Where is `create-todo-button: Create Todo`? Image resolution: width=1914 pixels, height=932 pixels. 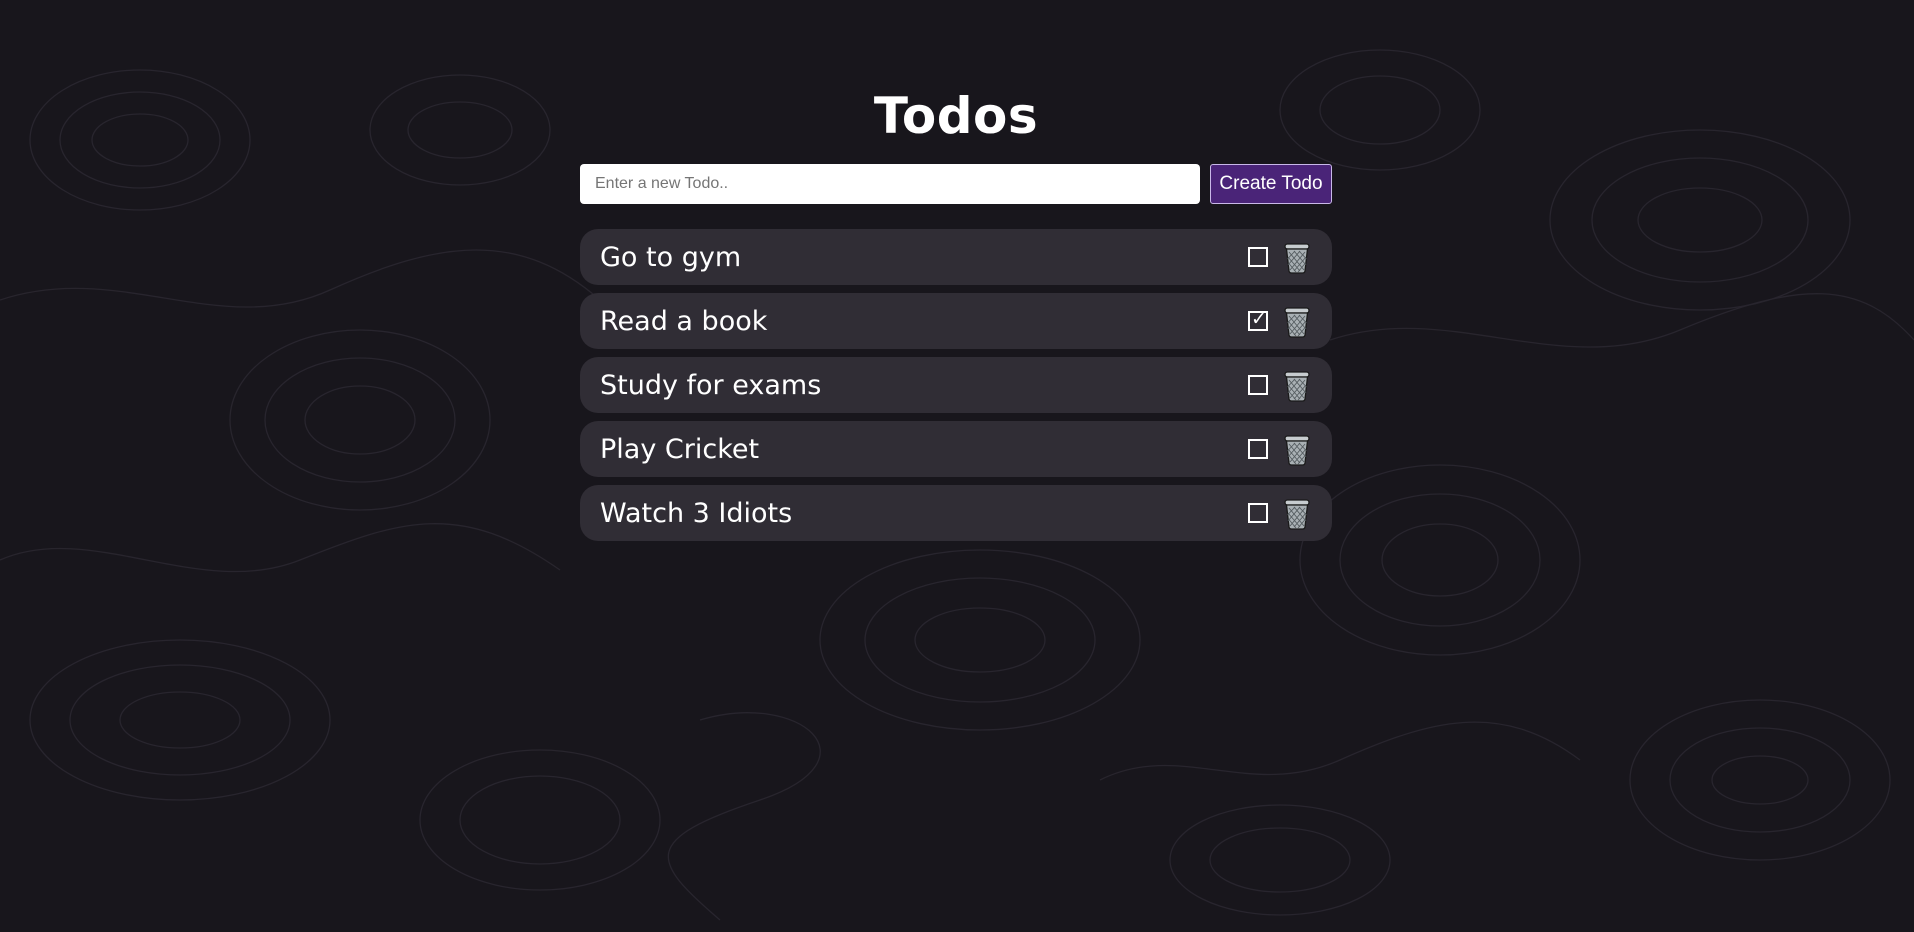
create-todo-button: Create Todo is located at coordinates (1271, 184).